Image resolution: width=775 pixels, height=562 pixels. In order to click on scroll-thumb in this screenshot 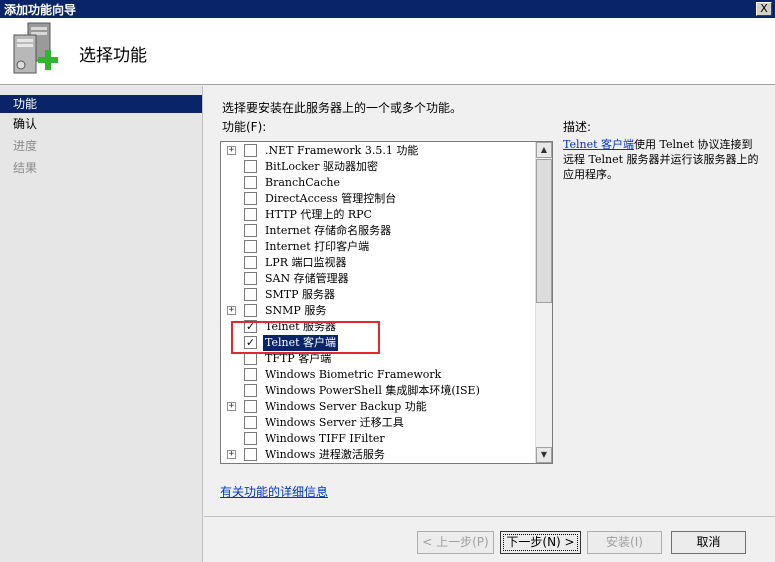, I will do `click(544, 231)`.